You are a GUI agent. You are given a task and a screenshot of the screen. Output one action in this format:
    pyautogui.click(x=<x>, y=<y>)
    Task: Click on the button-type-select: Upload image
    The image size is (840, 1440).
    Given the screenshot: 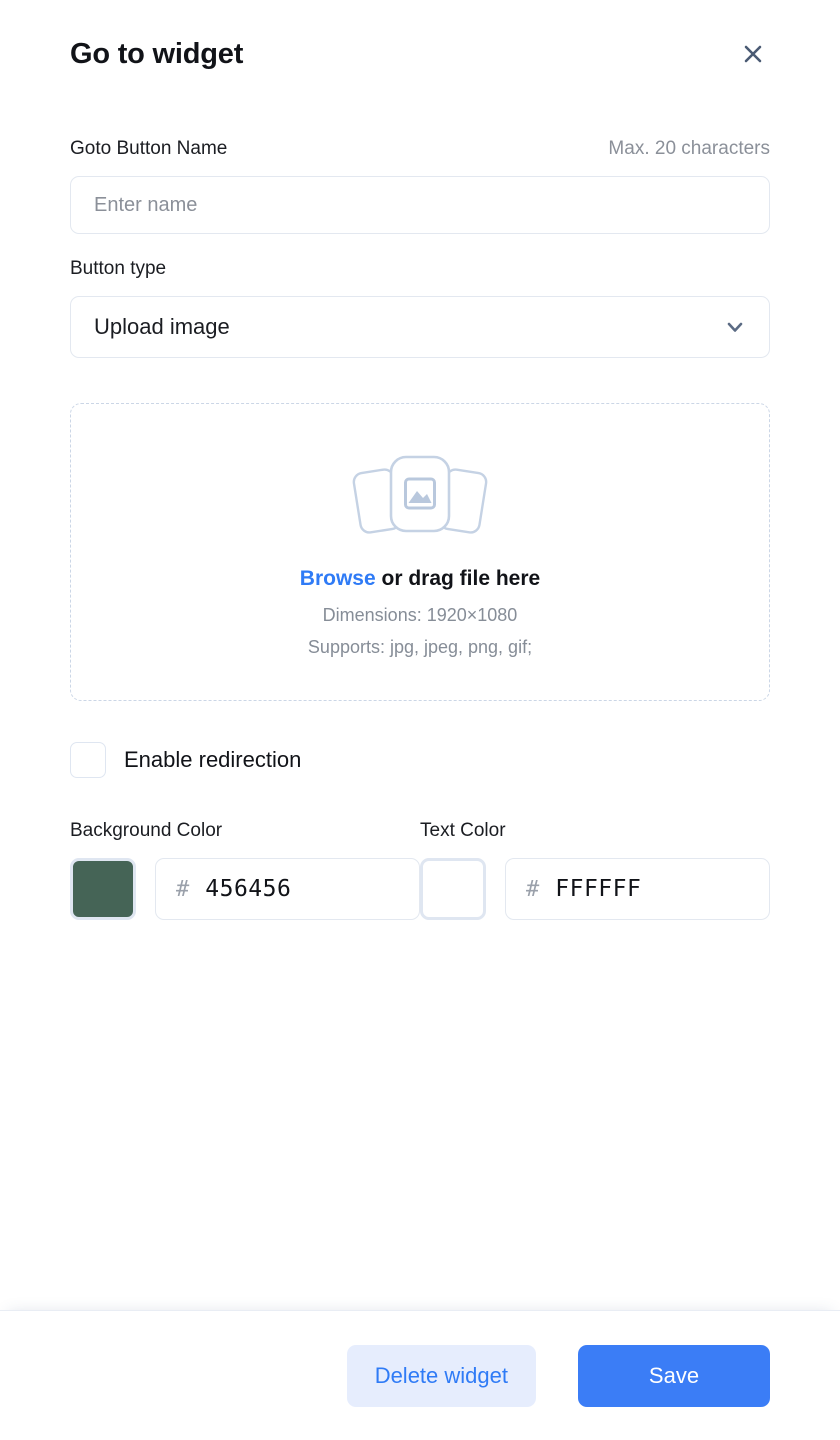 What is the action you would take?
    pyautogui.click(x=420, y=327)
    